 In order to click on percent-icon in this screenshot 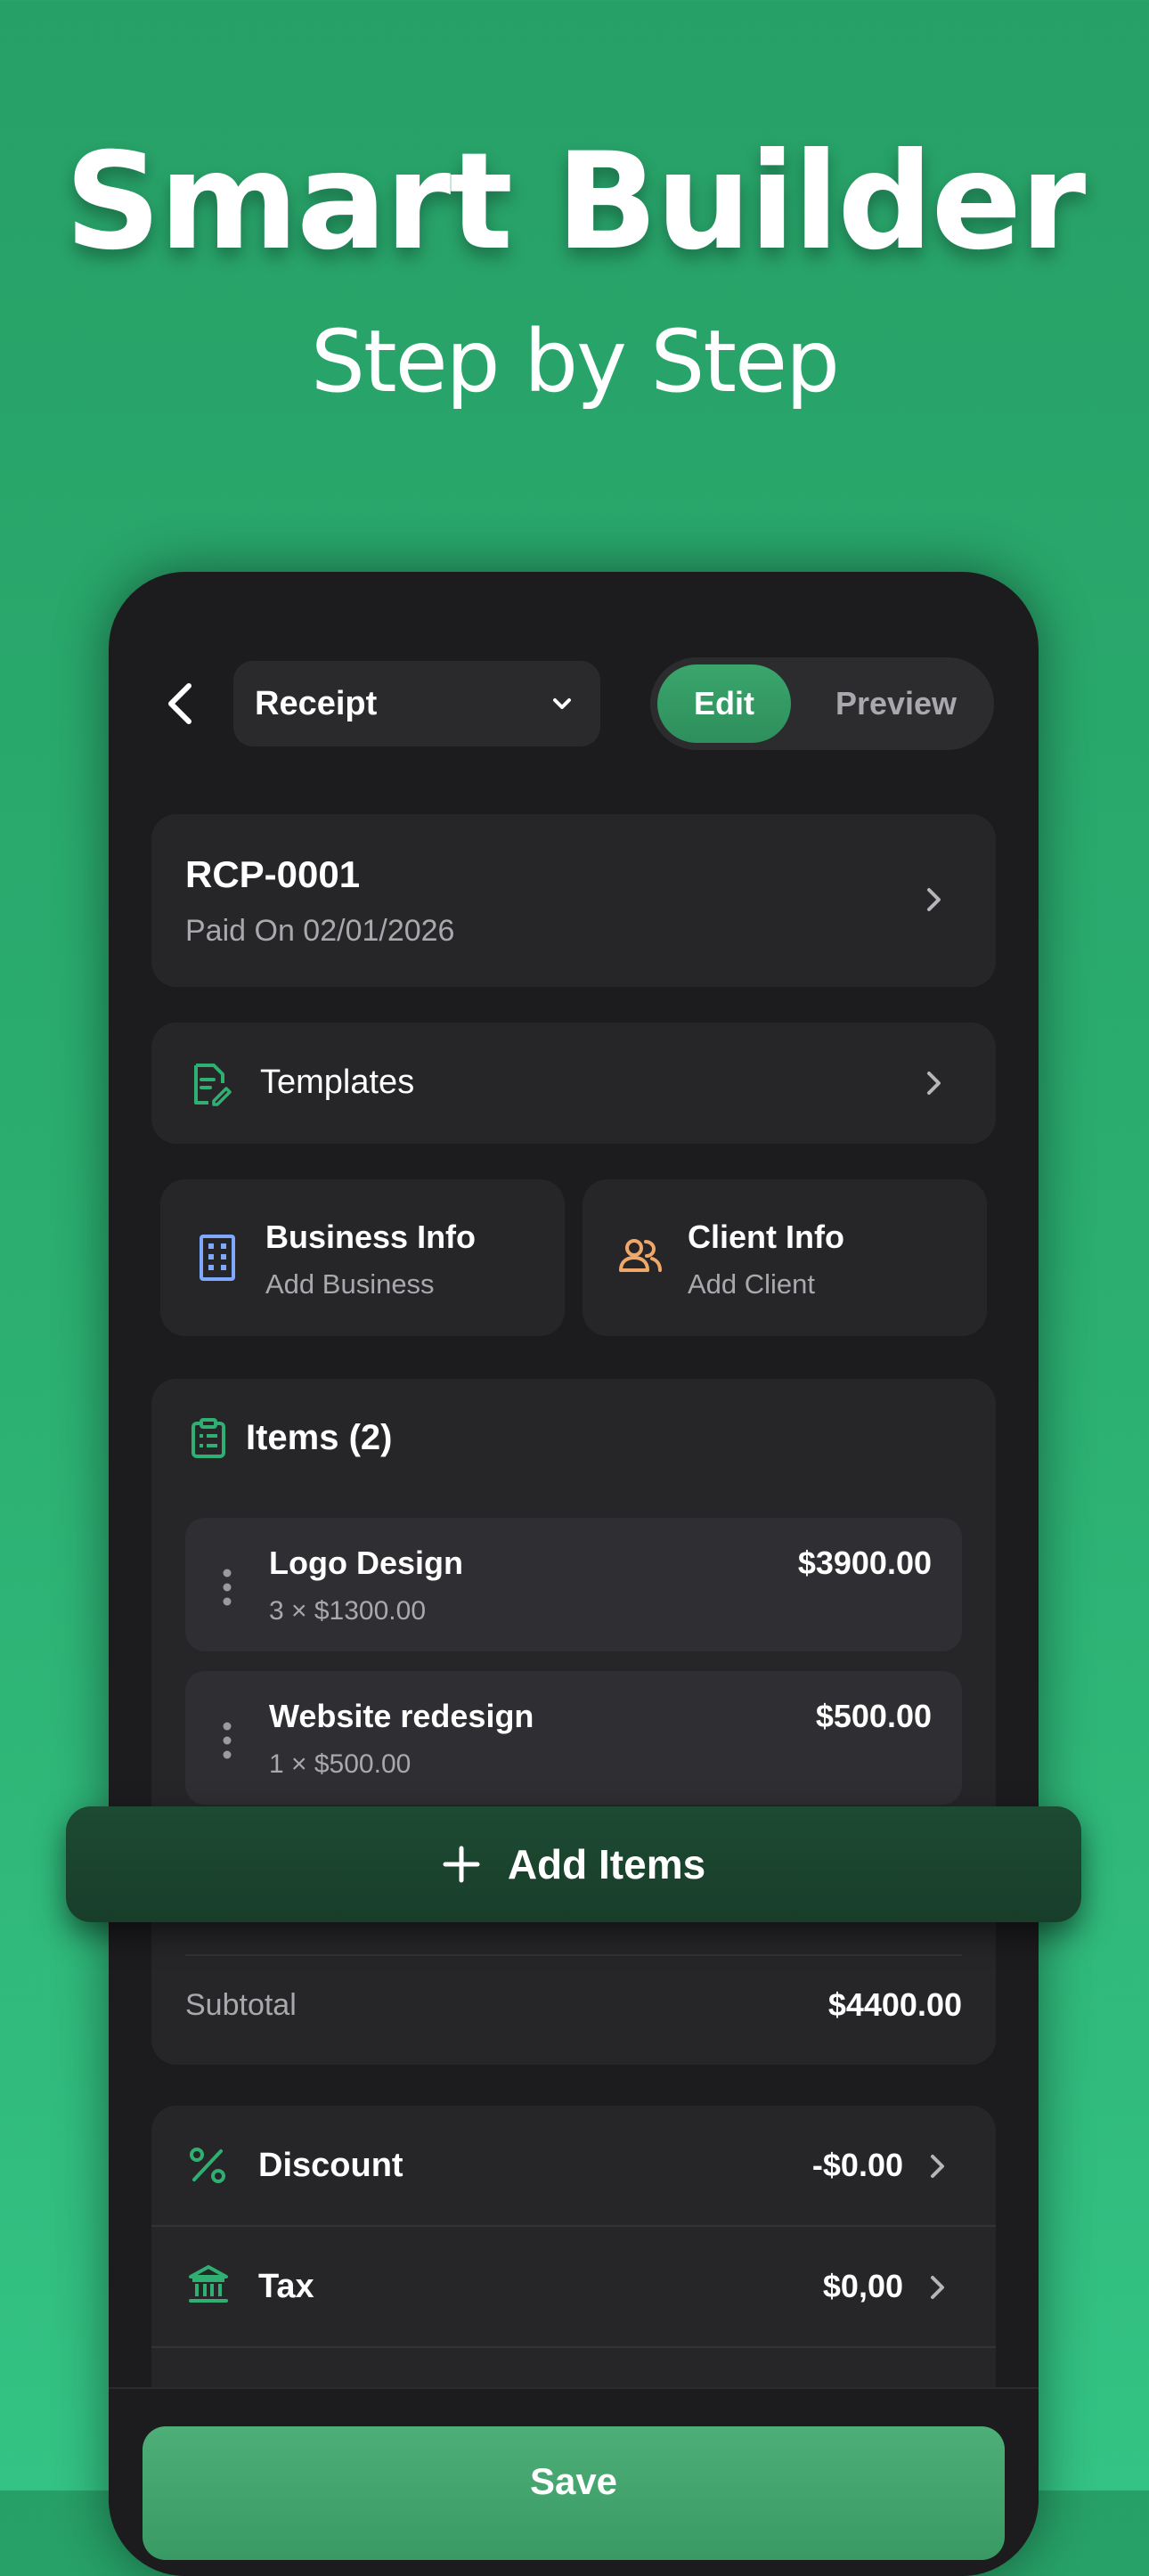, I will do `click(208, 2165)`.